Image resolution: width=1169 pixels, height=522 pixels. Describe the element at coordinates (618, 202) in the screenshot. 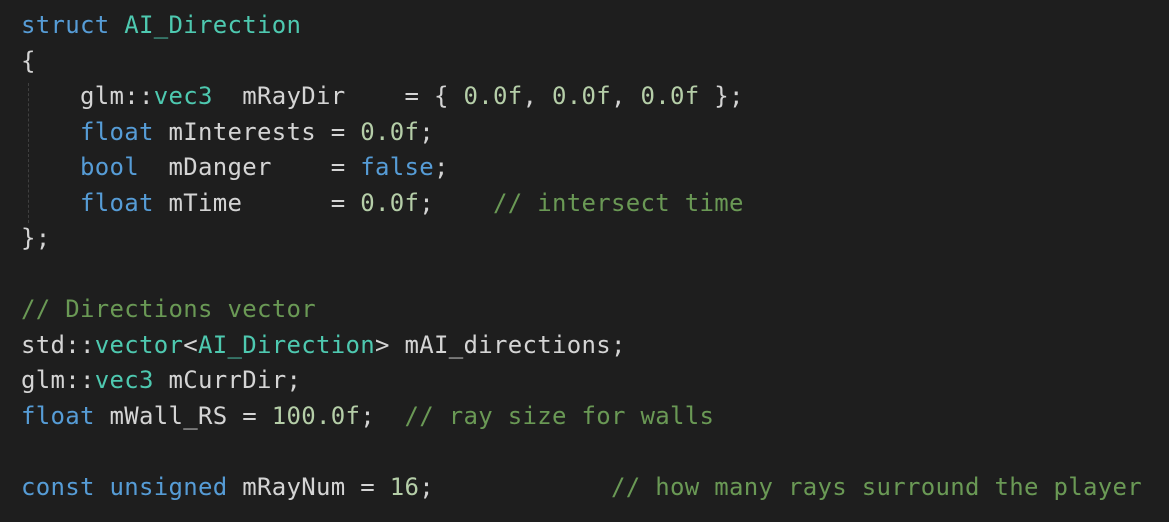

I see `code-token: // intersect time` at that location.